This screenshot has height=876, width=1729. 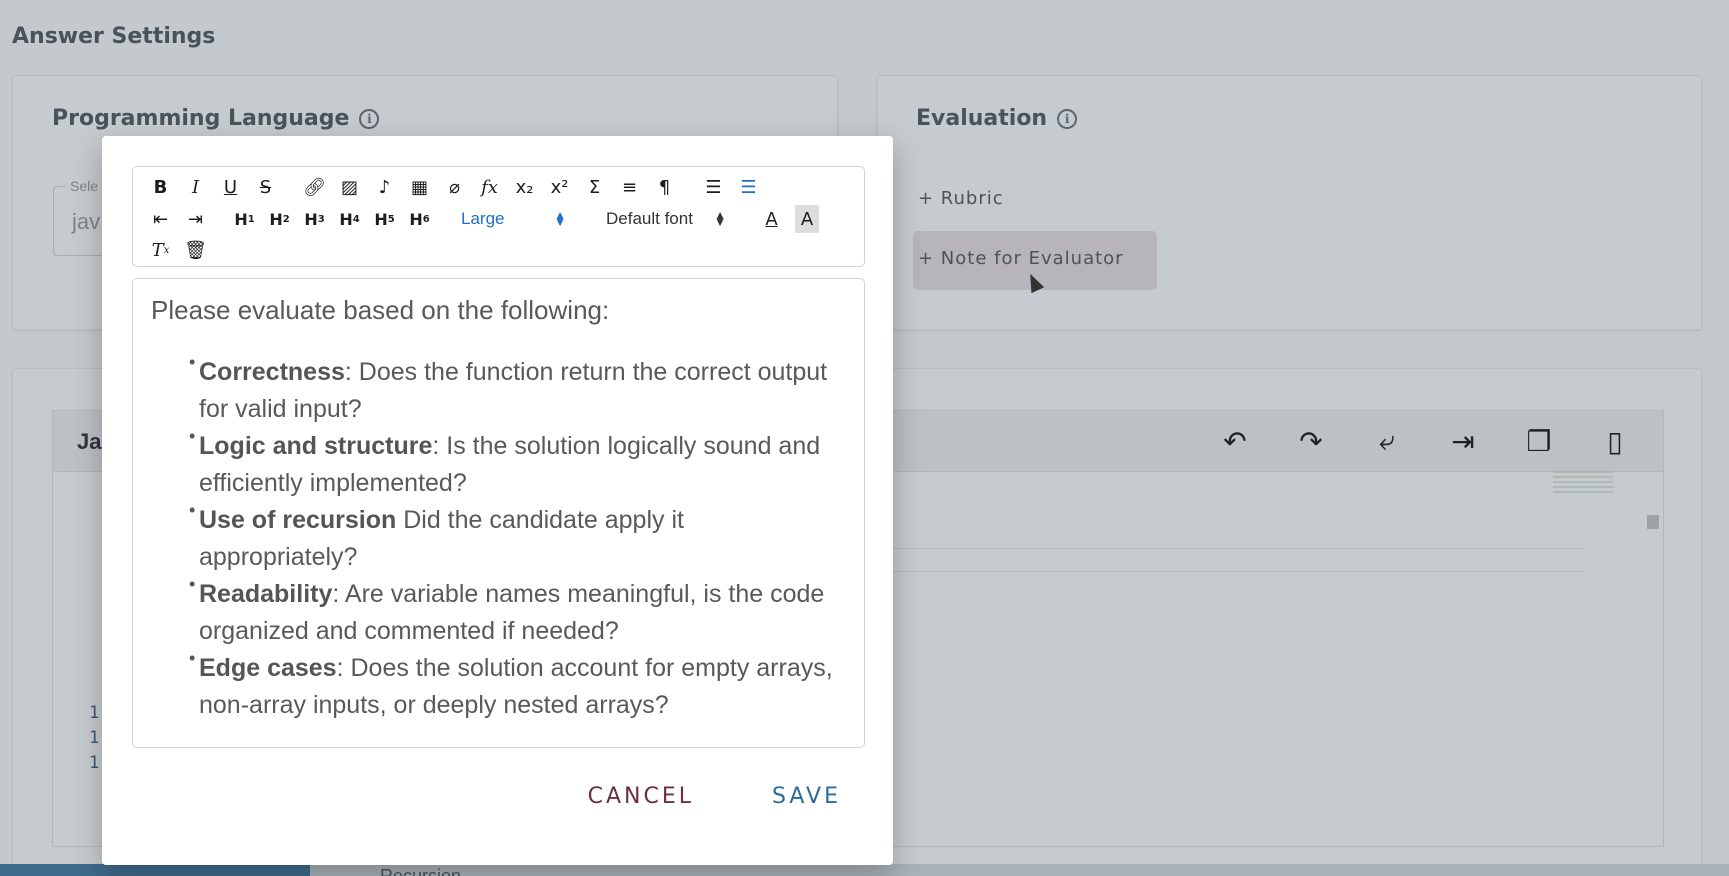 I want to click on editor-minimap, so click(x=1583, y=483).